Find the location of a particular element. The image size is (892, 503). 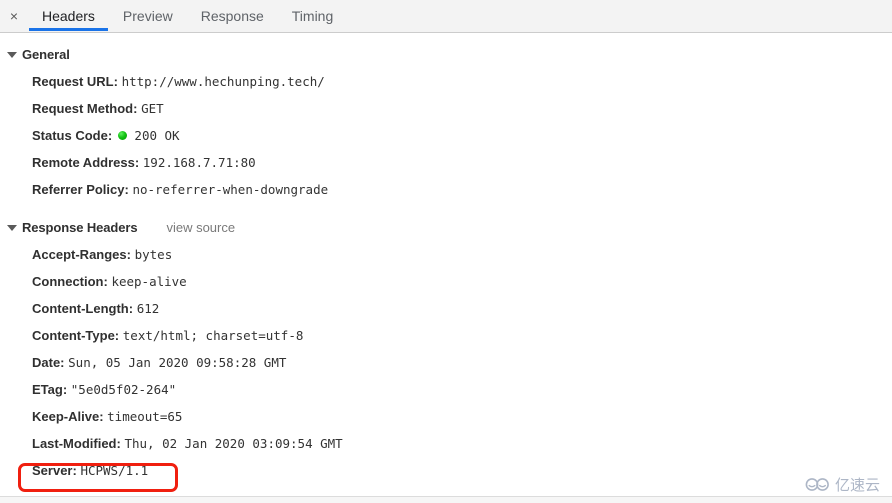

header-key: Content-Length: is located at coordinates (83, 308).